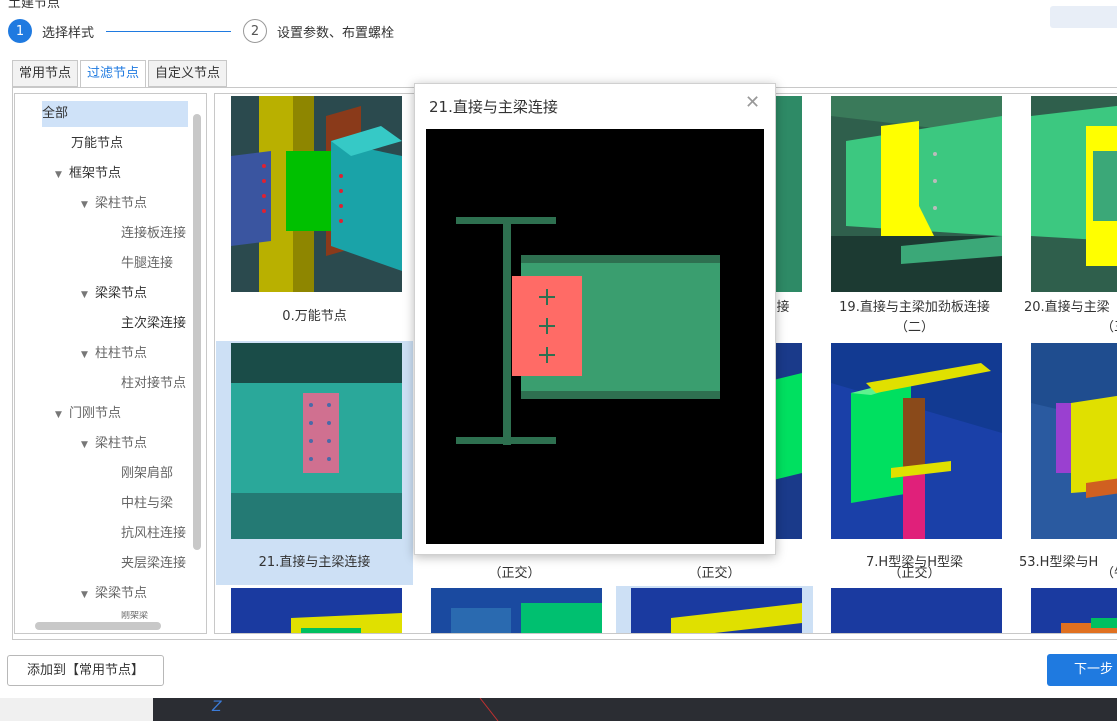 The height and width of the screenshot is (721, 1117). I want to click on tree-item-frame: ▼ 框架节点, so click(123, 174).